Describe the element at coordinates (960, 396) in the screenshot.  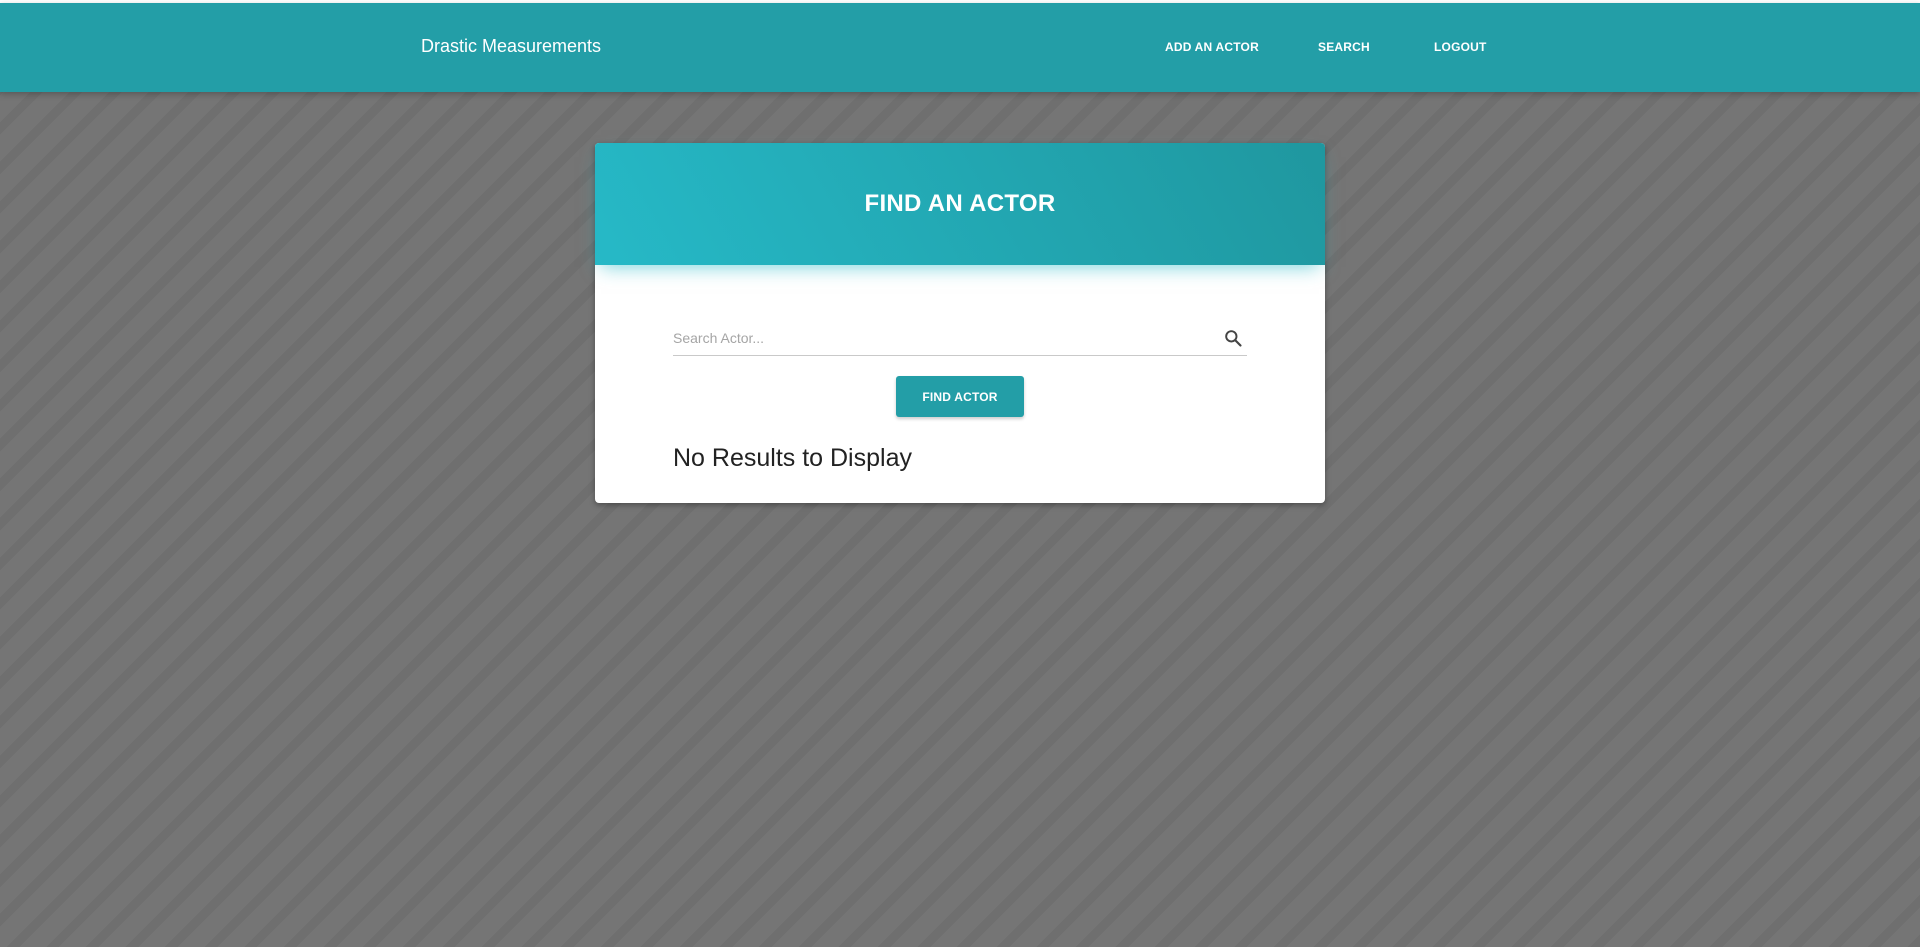
I see `find-actor-button: FIND ACTOR` at that location.